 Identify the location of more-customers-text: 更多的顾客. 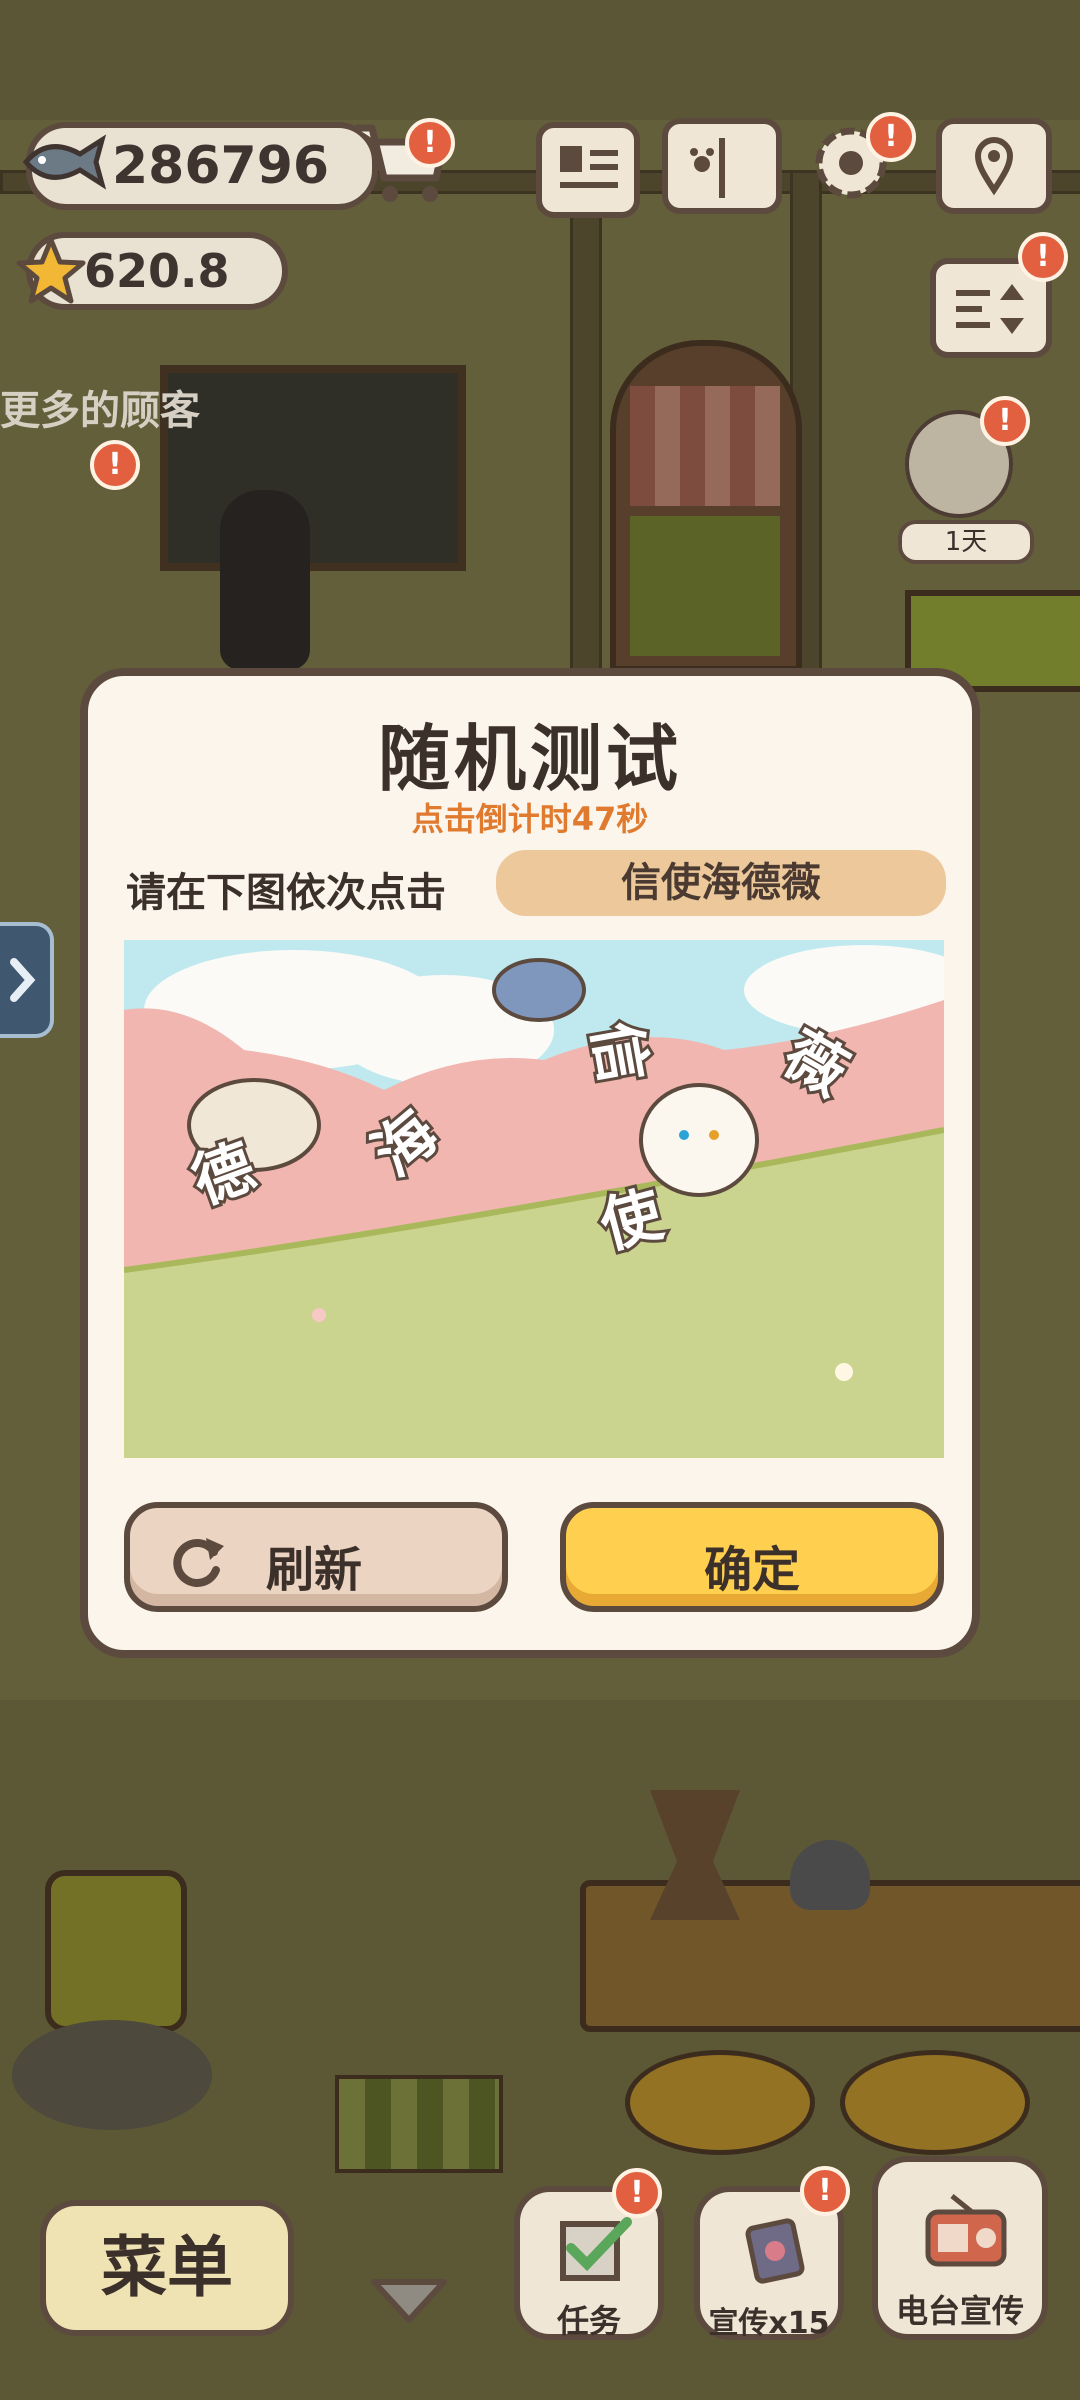
(100, 411).